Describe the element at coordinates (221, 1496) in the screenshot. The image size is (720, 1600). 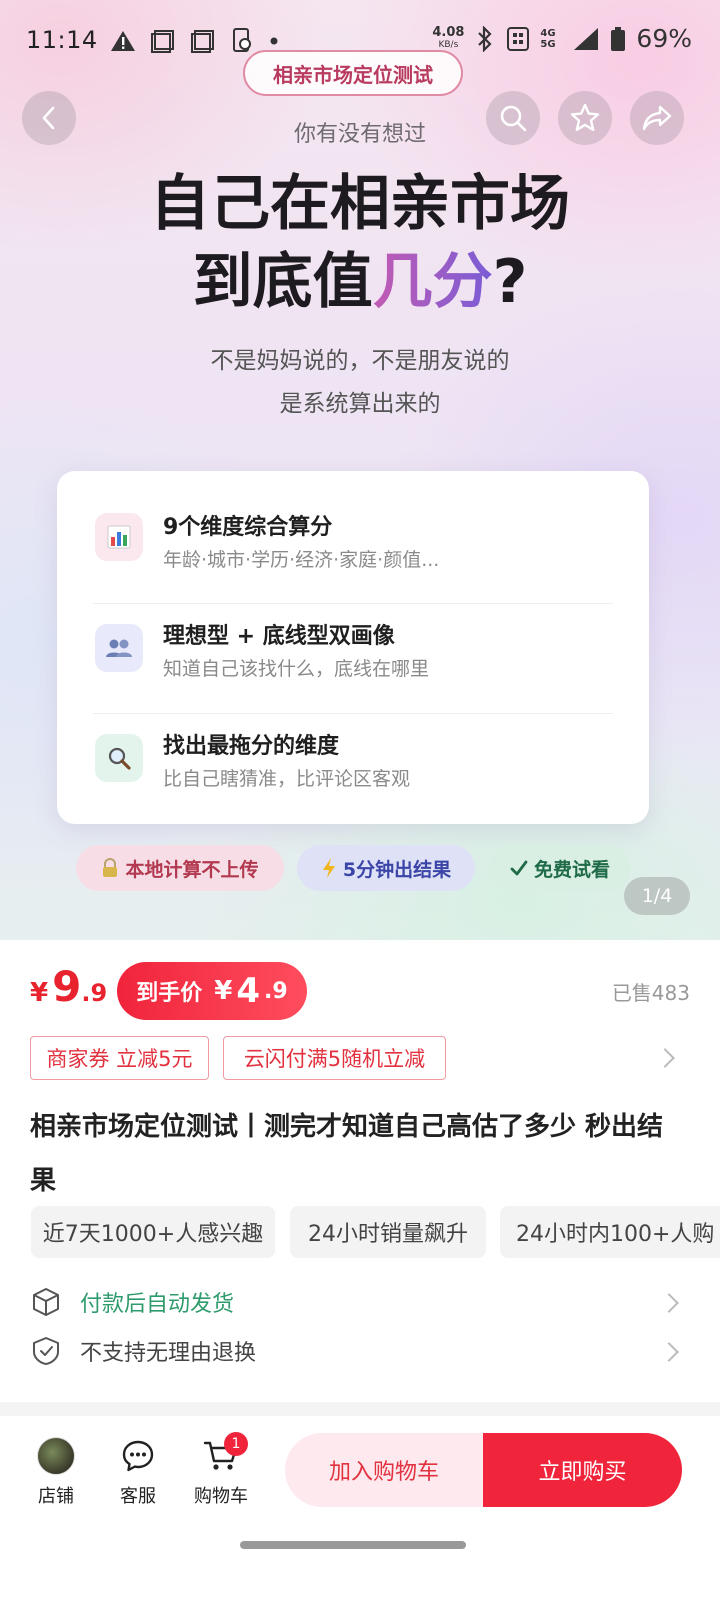
I see `cart-label: 购物车` at that location.